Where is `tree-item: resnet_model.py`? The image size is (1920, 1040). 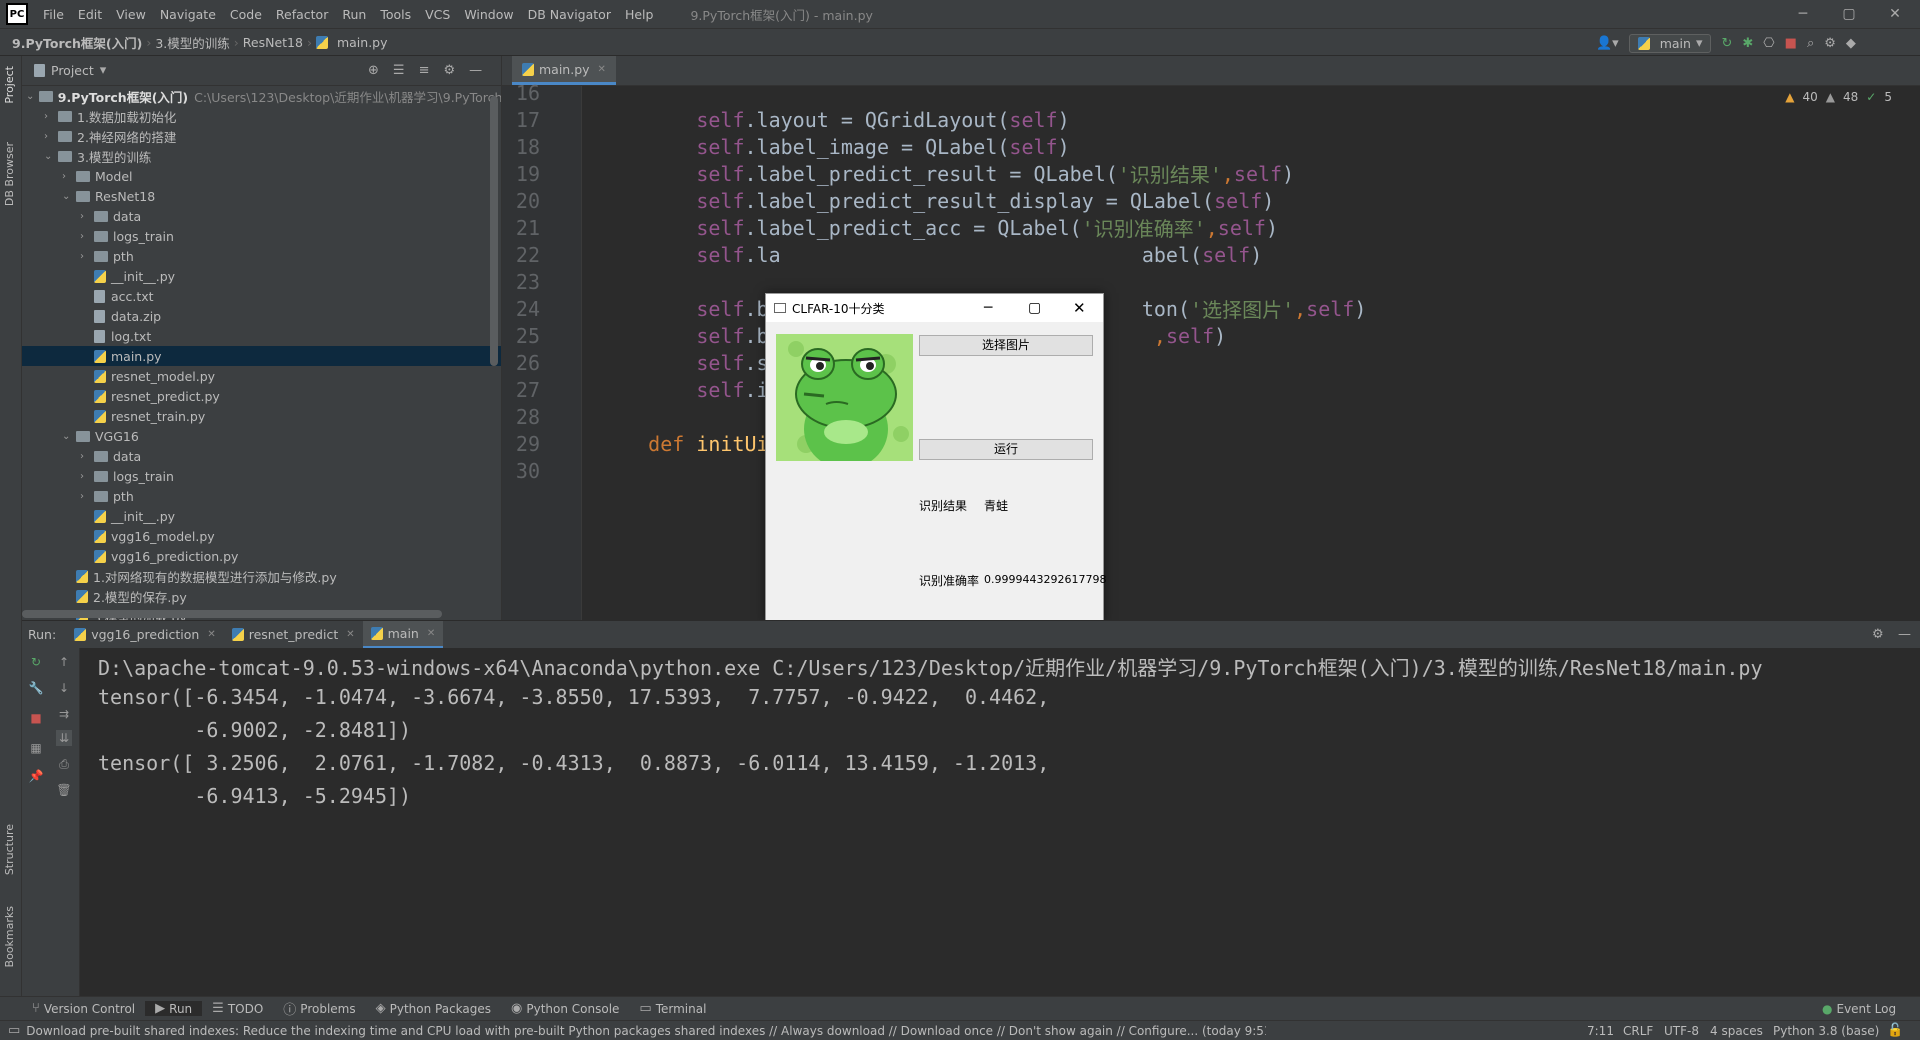
tree-item: resnet_model.py is located at coordinates (261, 376).